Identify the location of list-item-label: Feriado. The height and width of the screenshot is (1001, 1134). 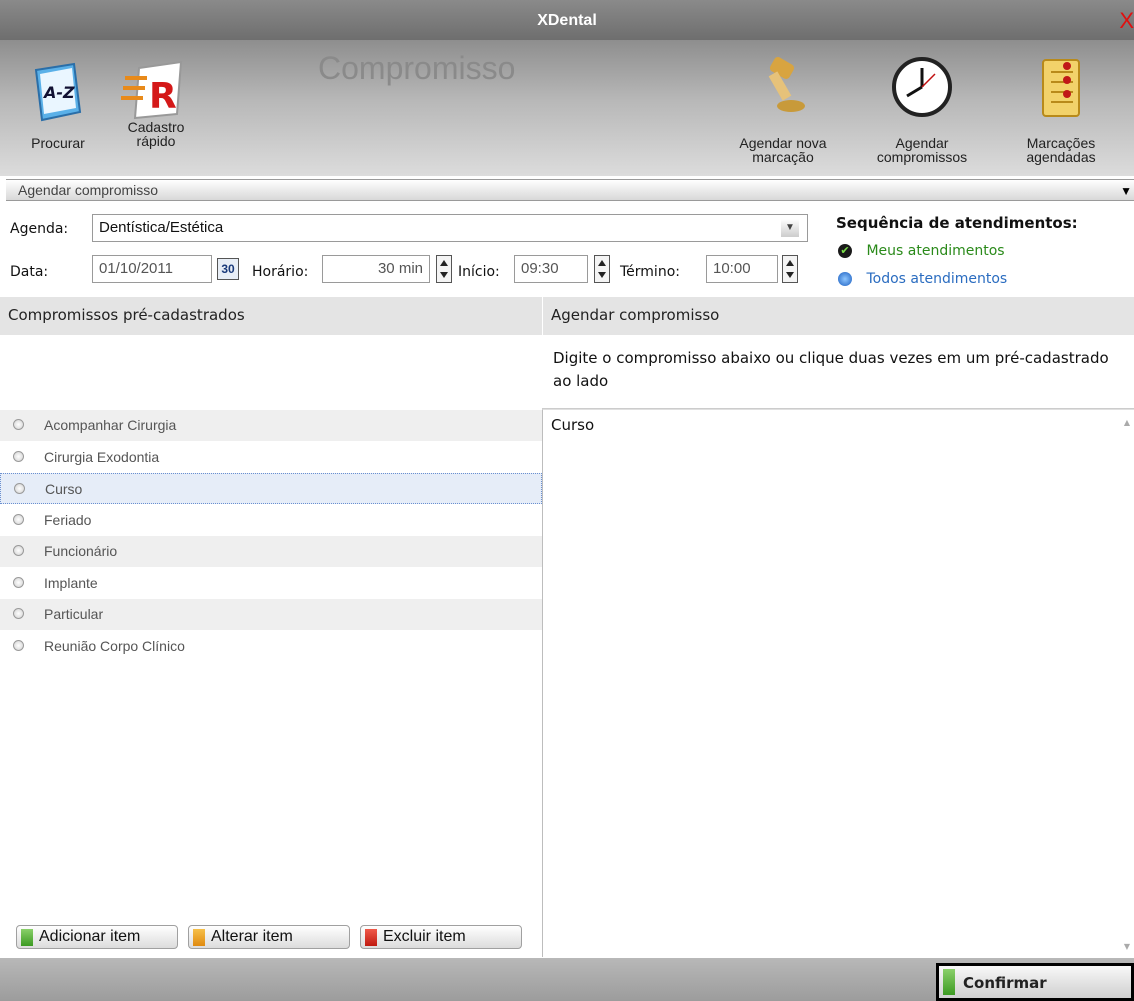
(68, 519).